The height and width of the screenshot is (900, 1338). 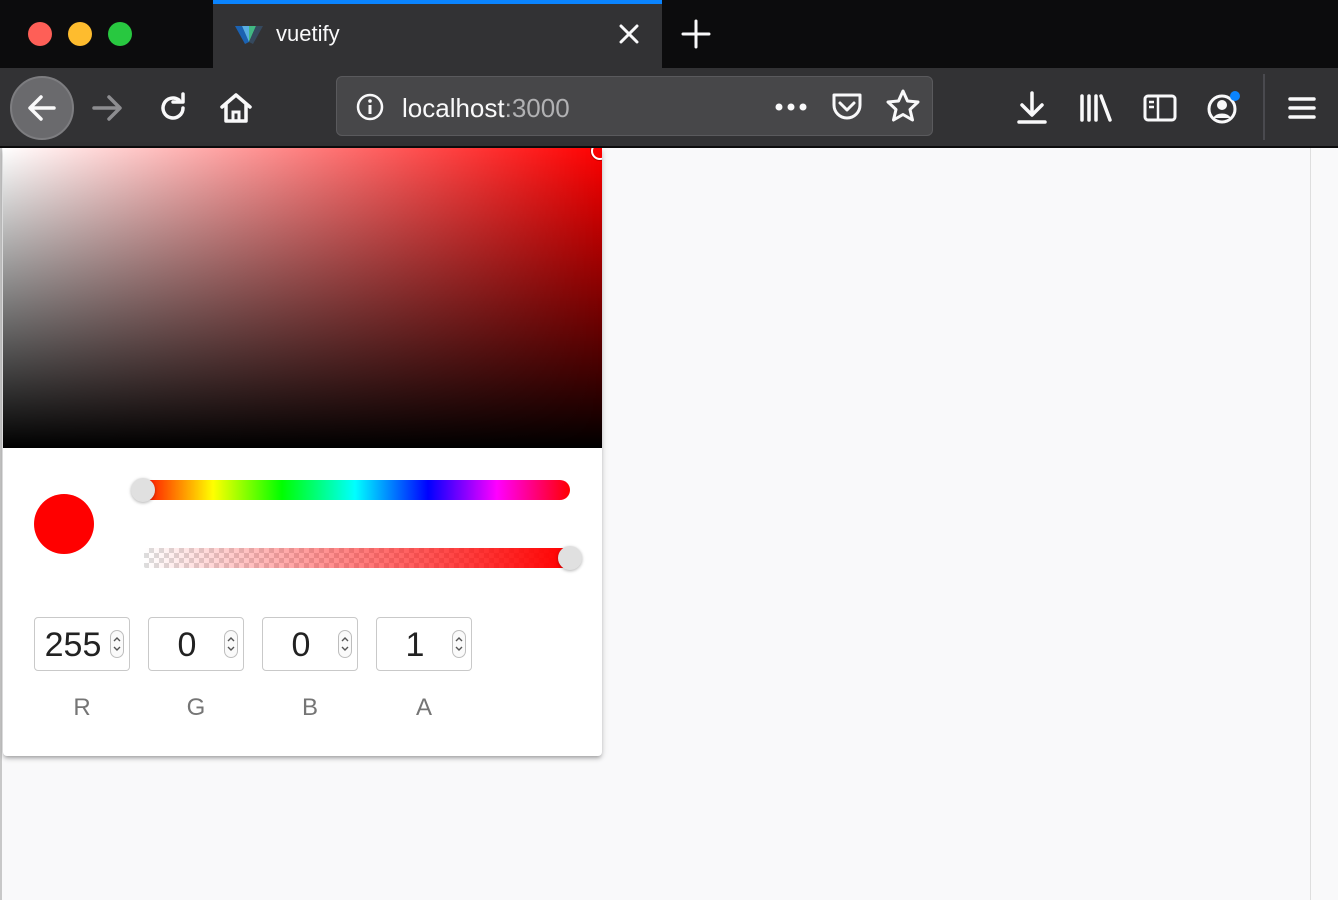 I want to click on g-value: 0, so click(x=187, y=645).